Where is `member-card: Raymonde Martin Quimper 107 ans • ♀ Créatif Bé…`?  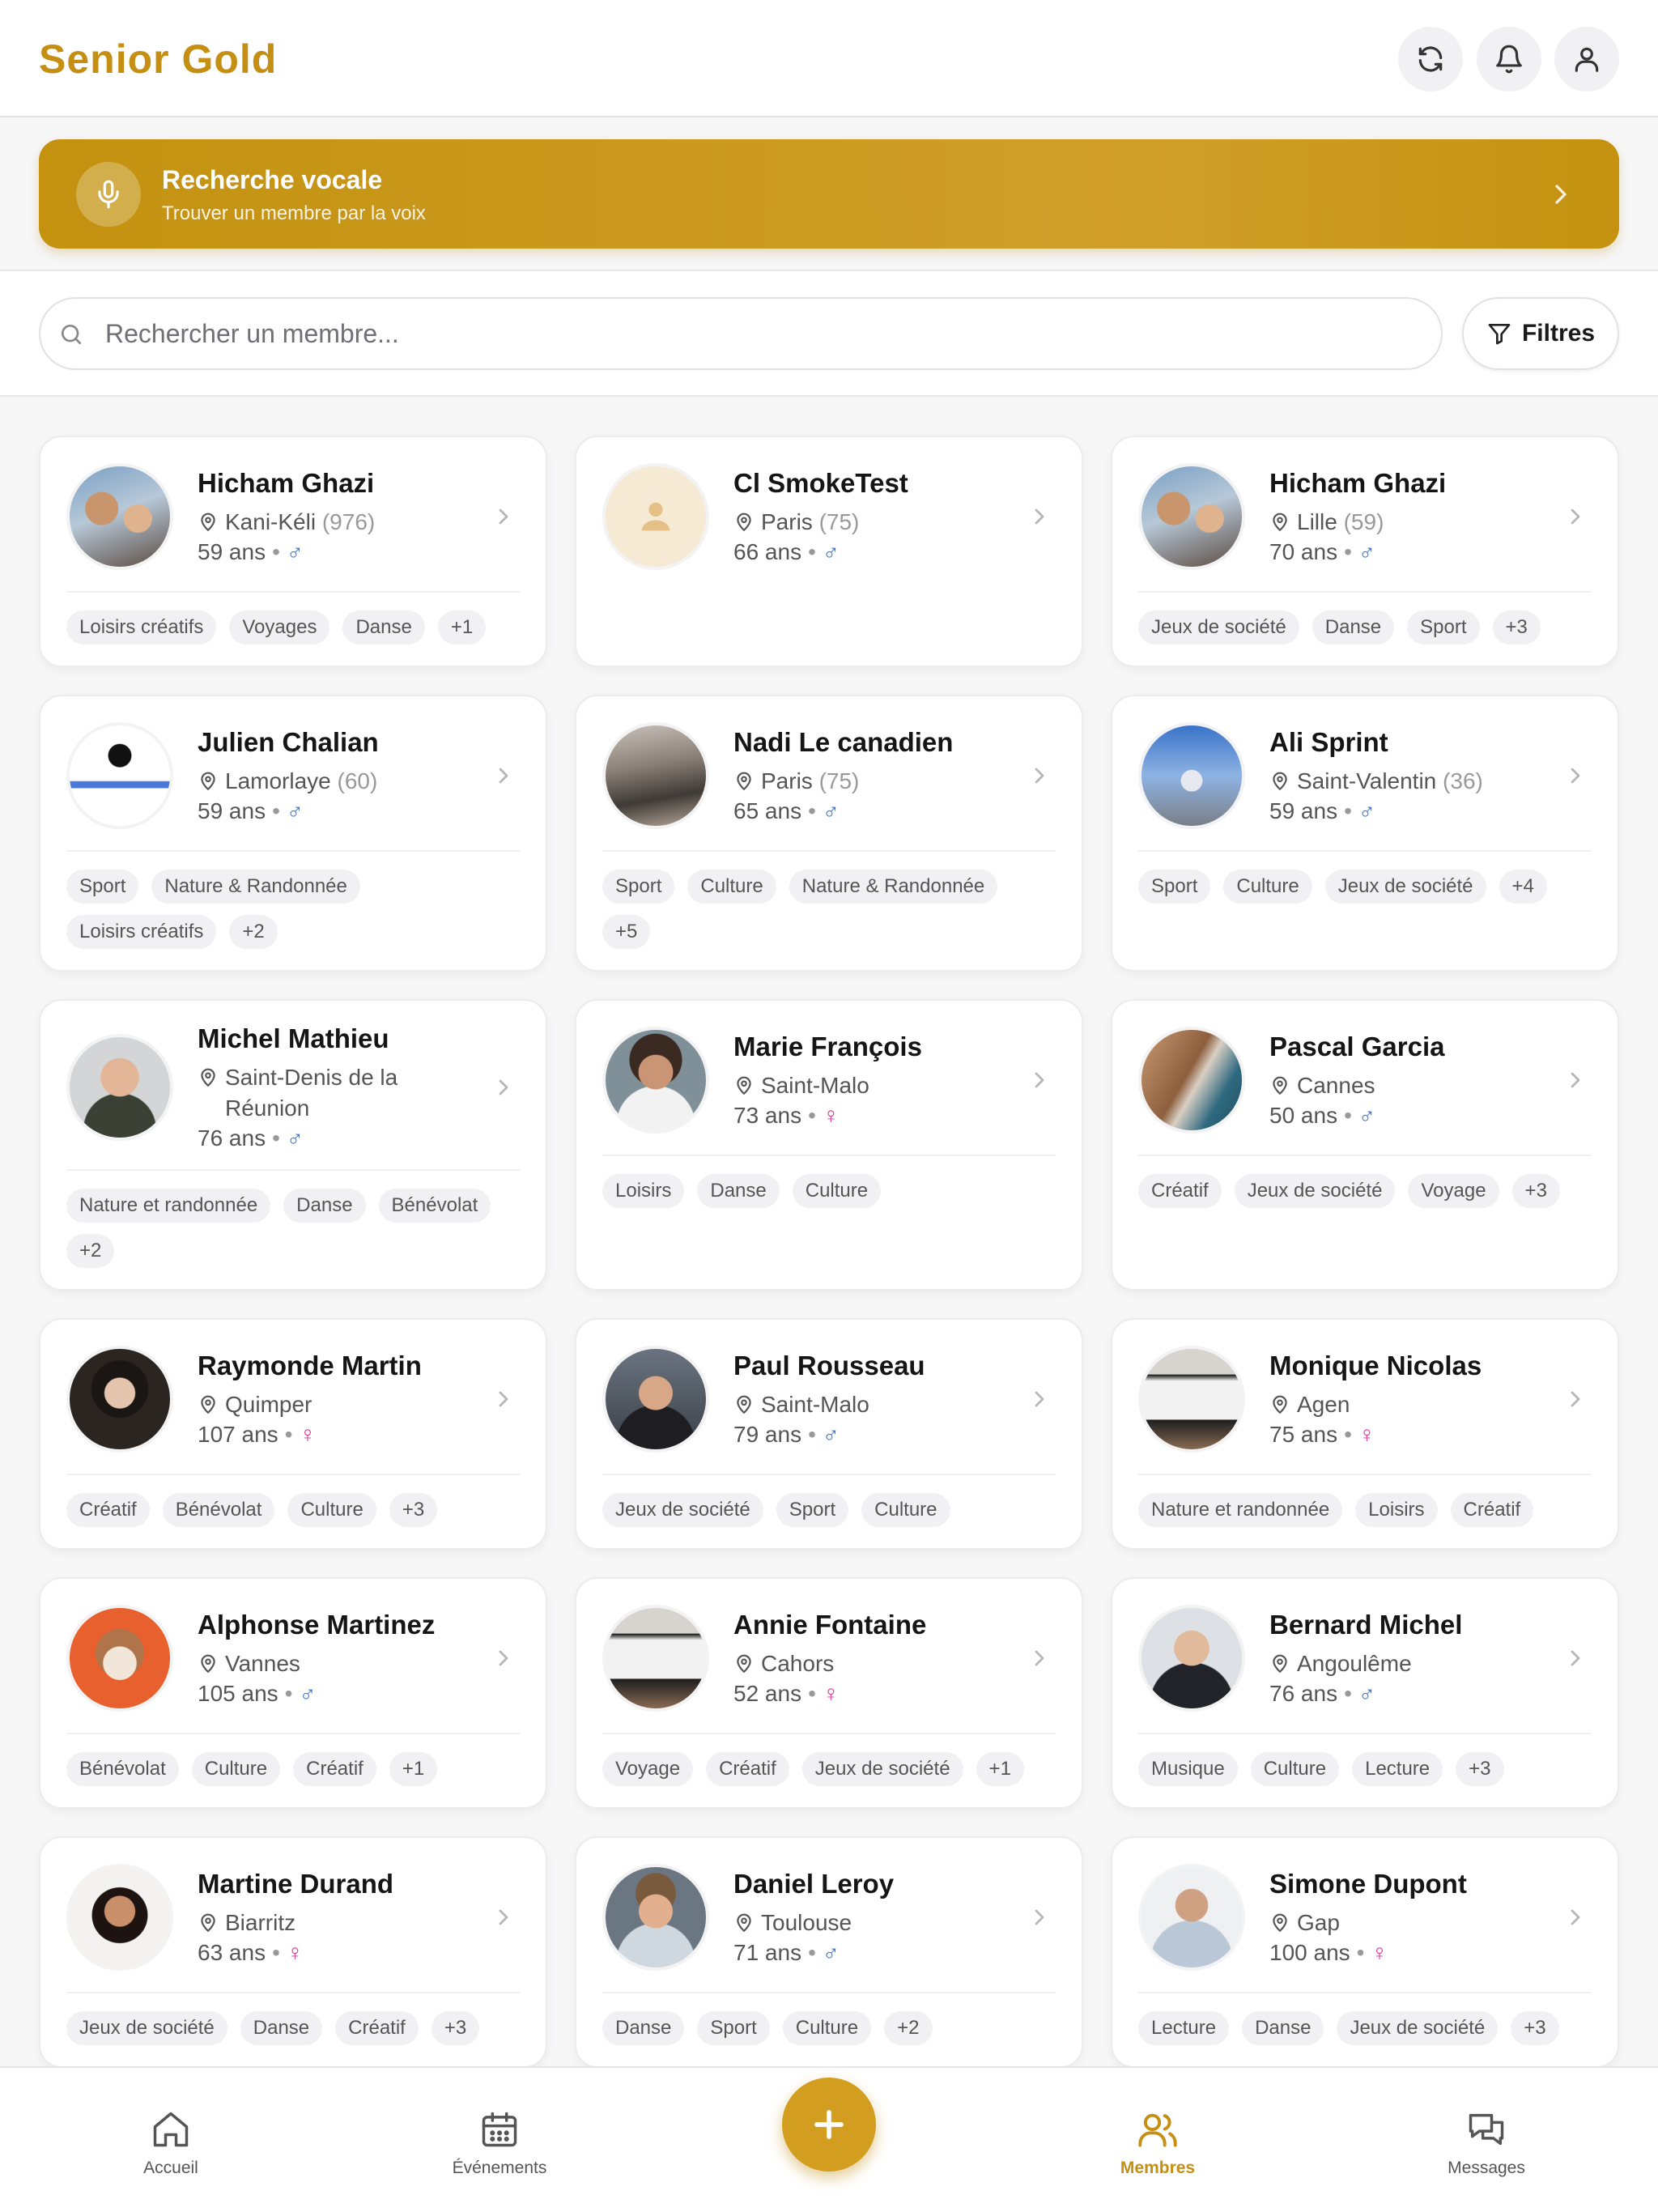 member-card: Raymonde Martin Quimper 107 ans • ♀ Créatif Bé… is located at coordinates (293, 1434).